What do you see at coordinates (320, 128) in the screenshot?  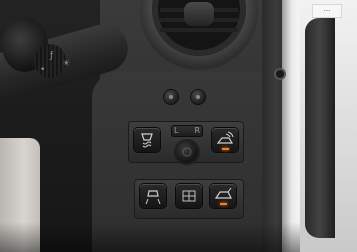 I see `door-rubber-seal` at bounding box center [320, 128].